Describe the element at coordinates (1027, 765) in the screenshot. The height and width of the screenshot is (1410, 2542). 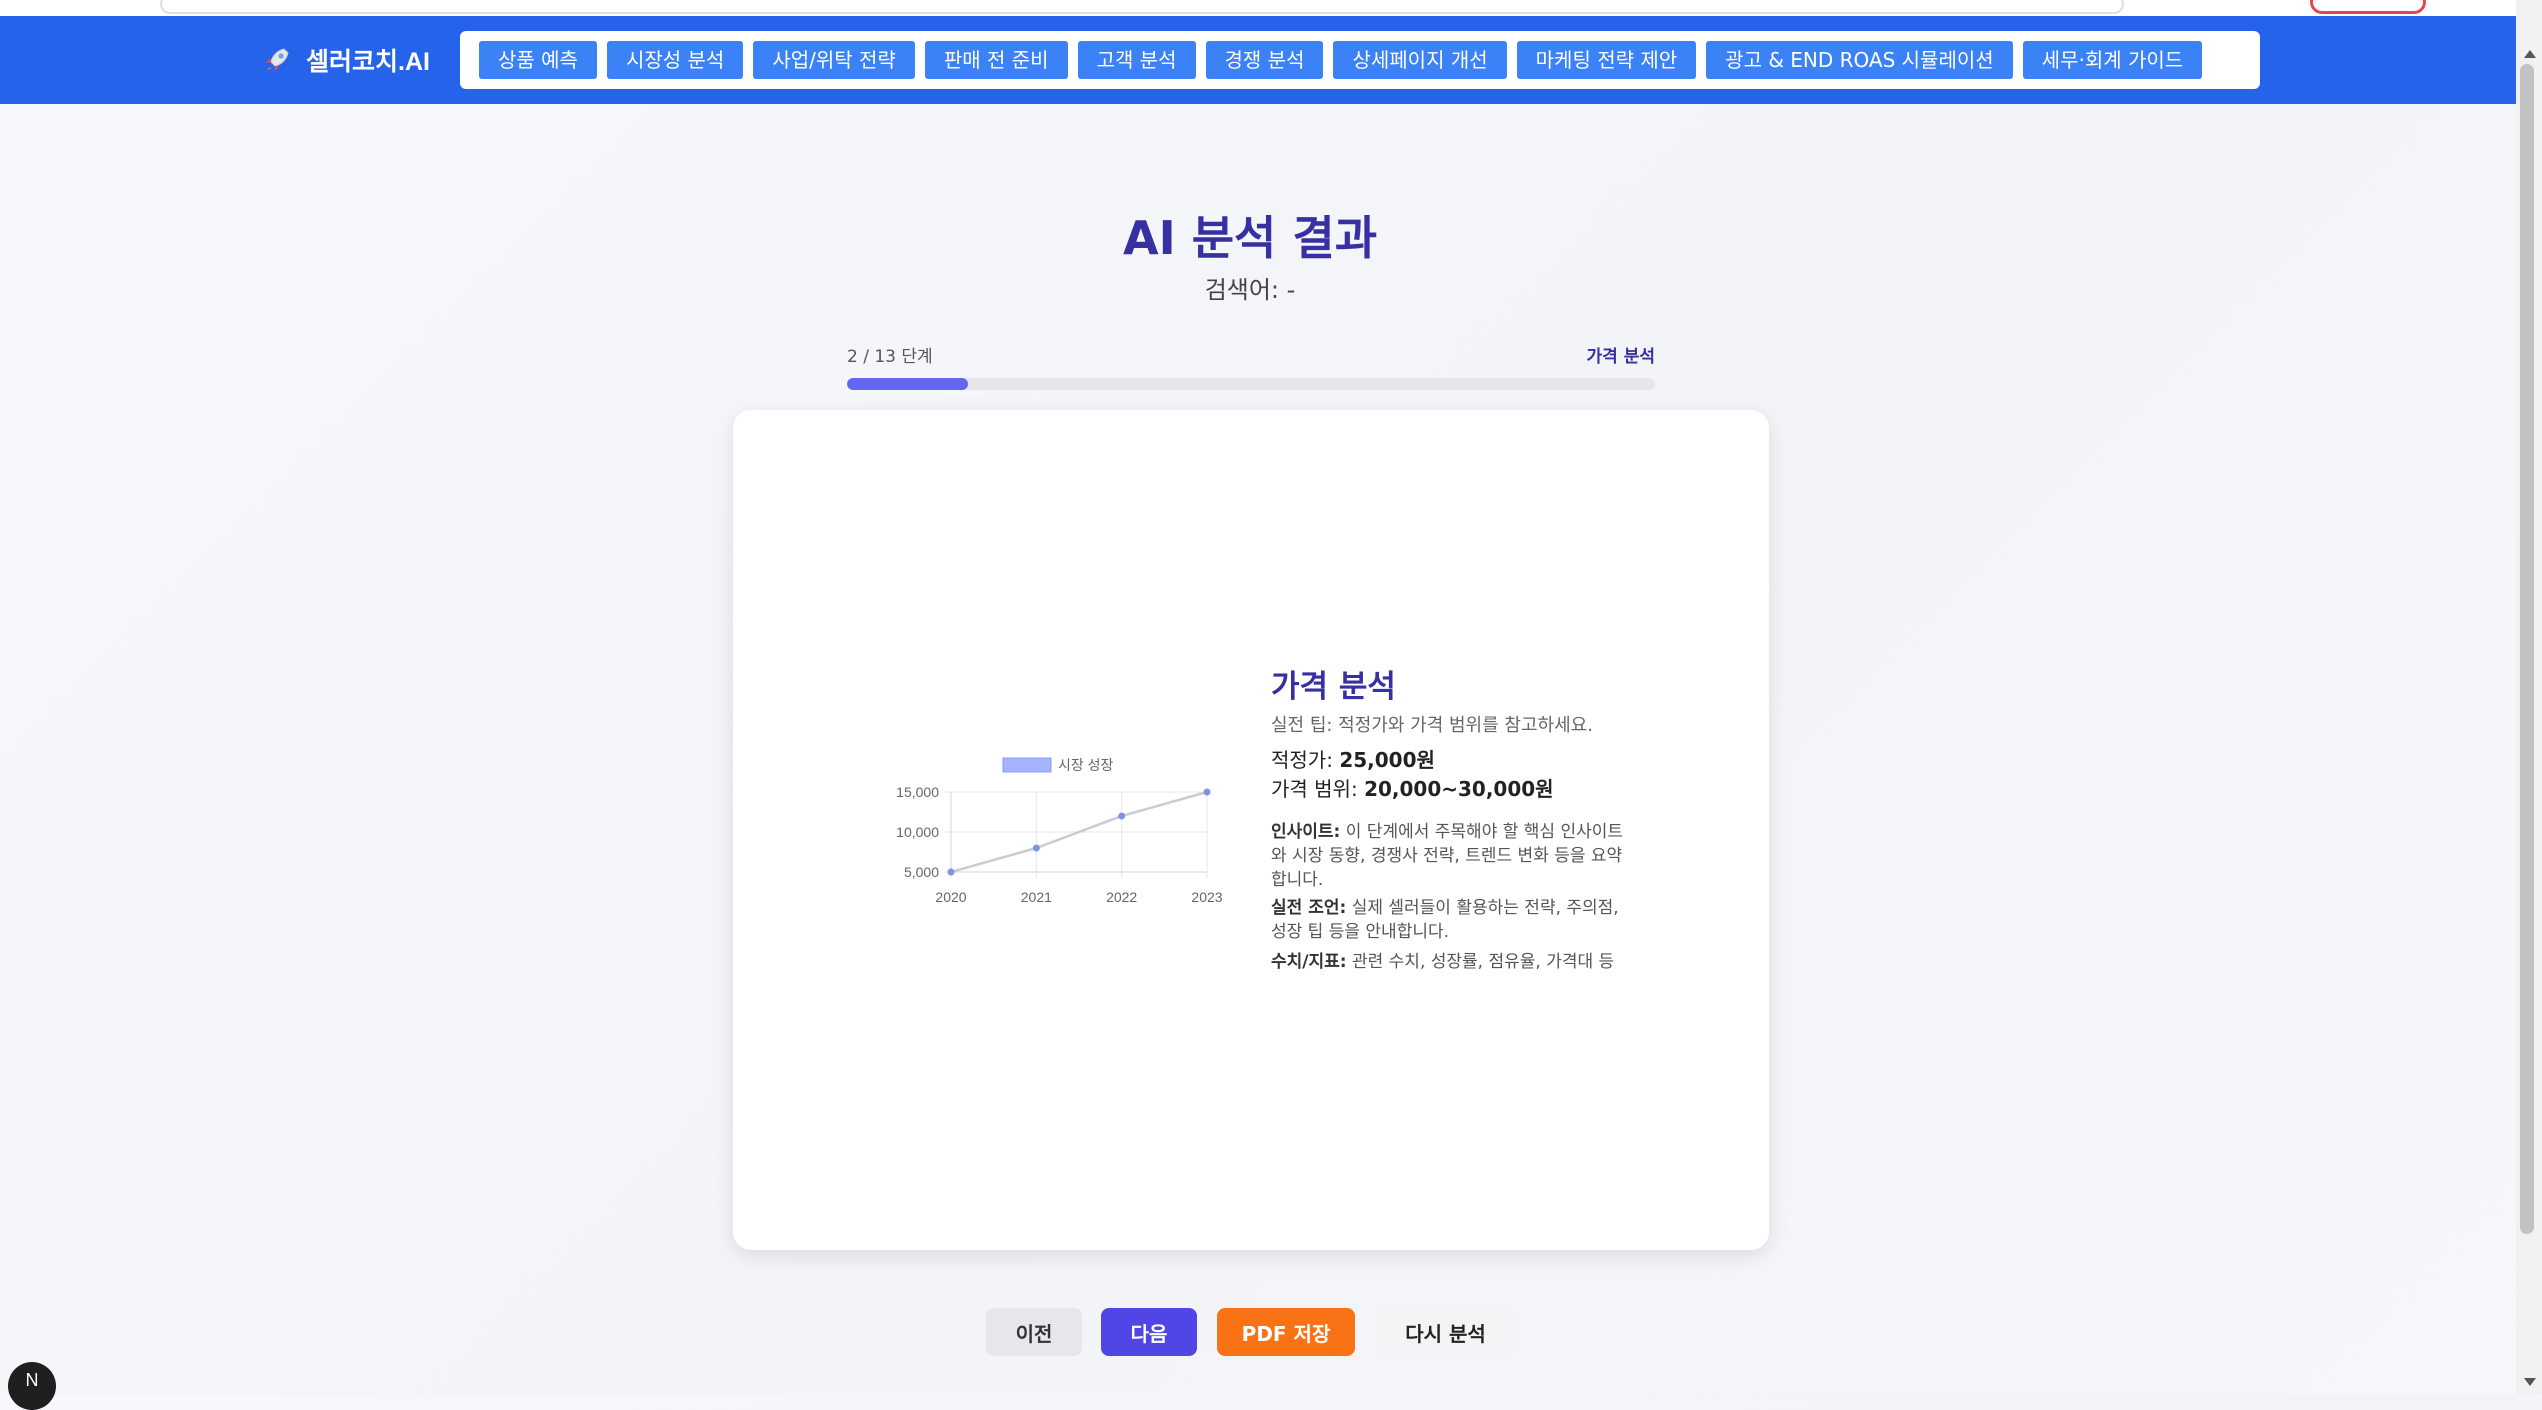
I see `legend-swatch` at that location.